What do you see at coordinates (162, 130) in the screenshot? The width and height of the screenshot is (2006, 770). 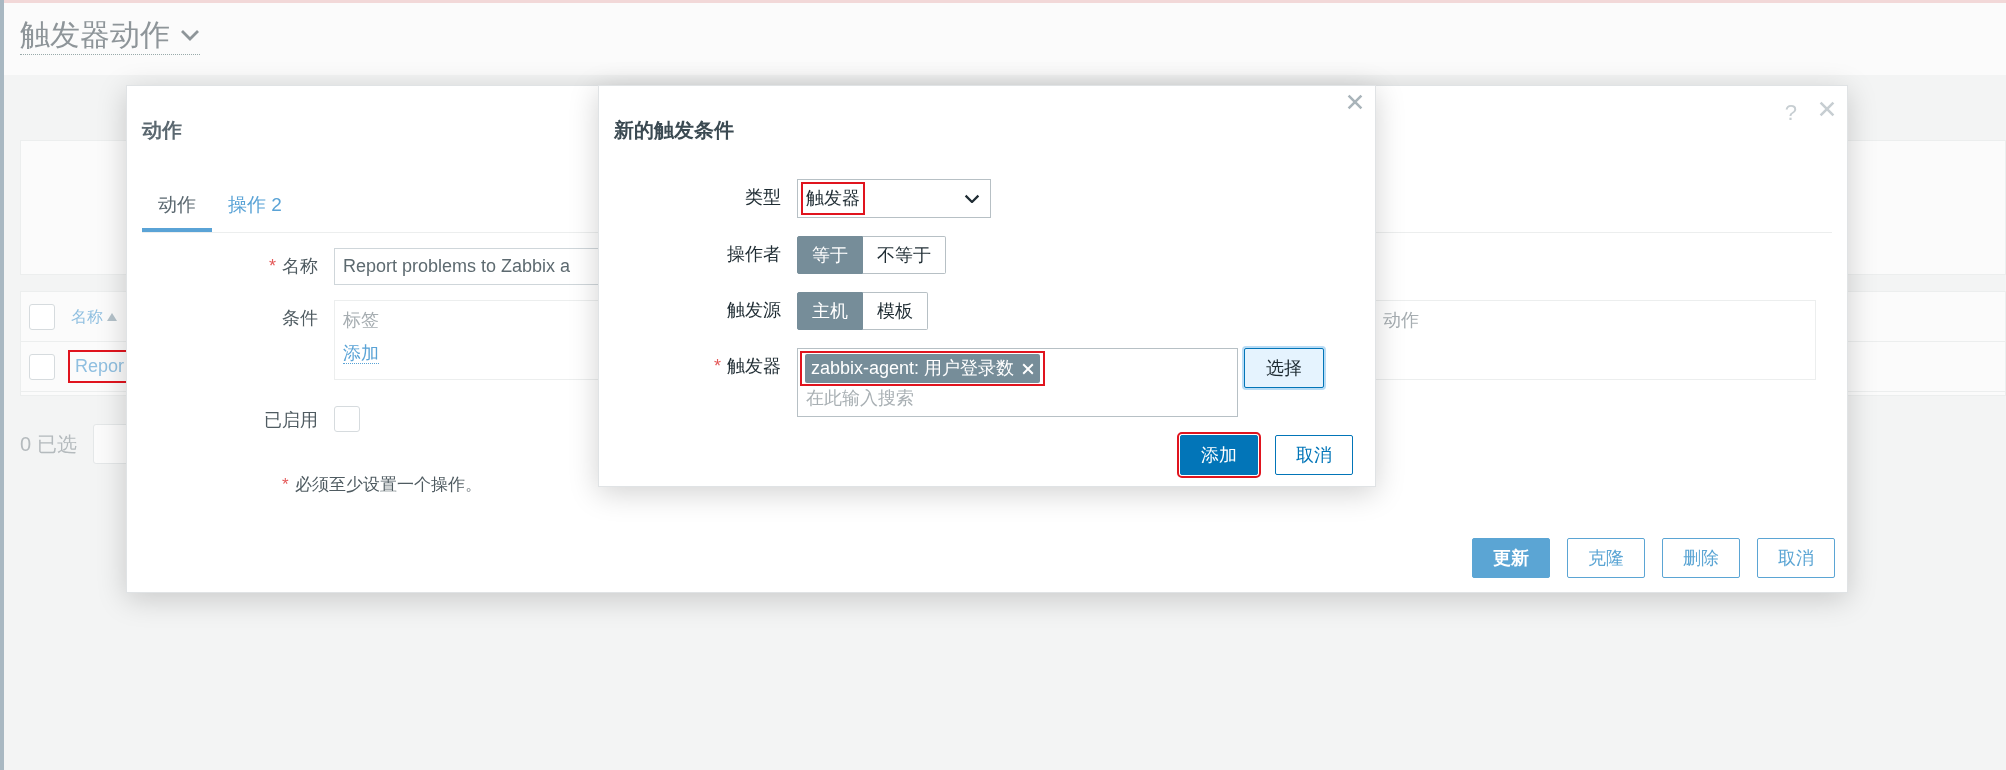 I see `dialog-title: 动作` at bounding box center [162, 130].